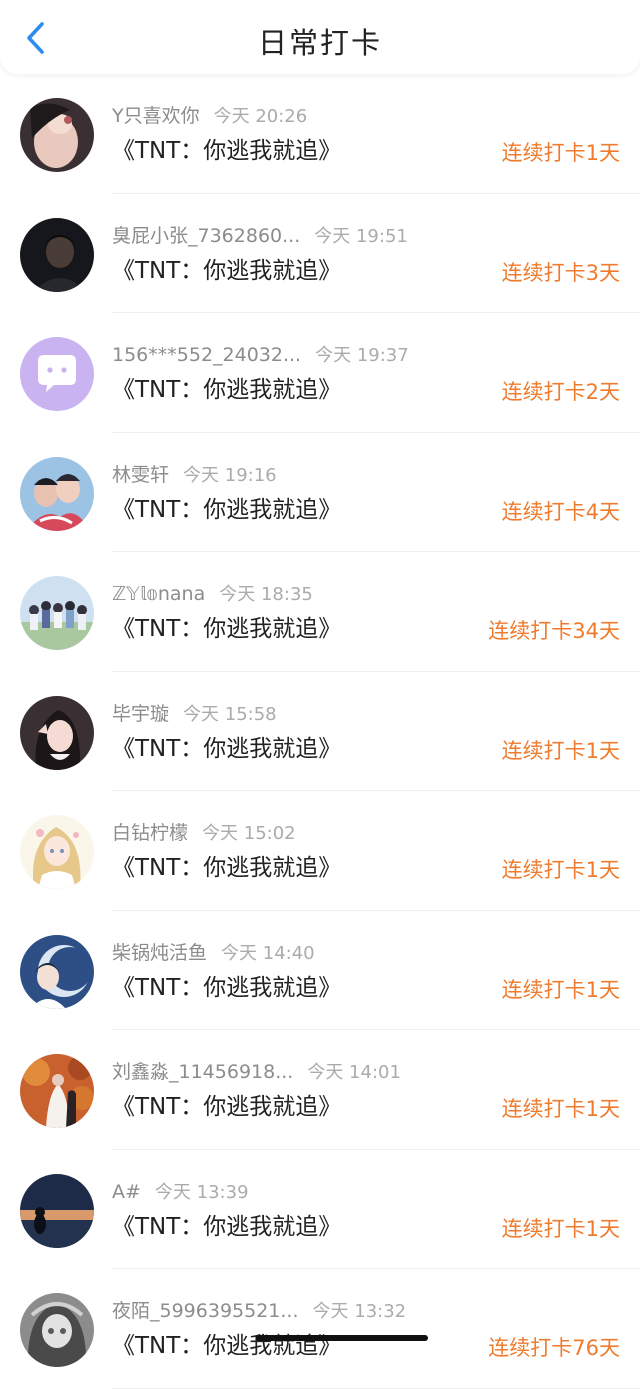  I want to click on checkin-time: 今天 20:26, so click(260, 116).